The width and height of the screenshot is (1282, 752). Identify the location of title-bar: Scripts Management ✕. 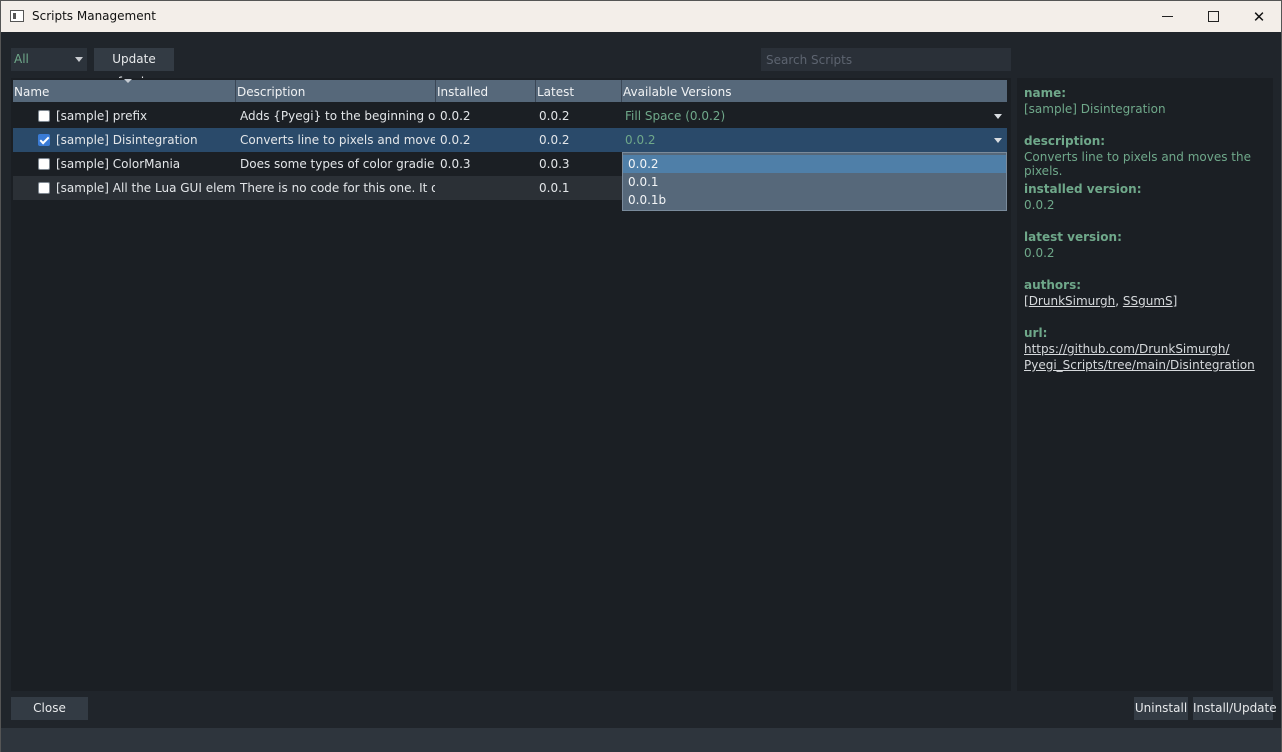
(641, 16).